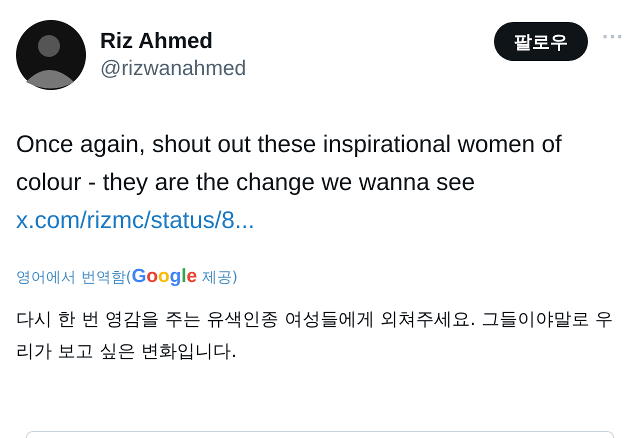 The width and height of the screenshot is (640, 438). I want to click on follow-button: 팔로우, so click(541, 41).